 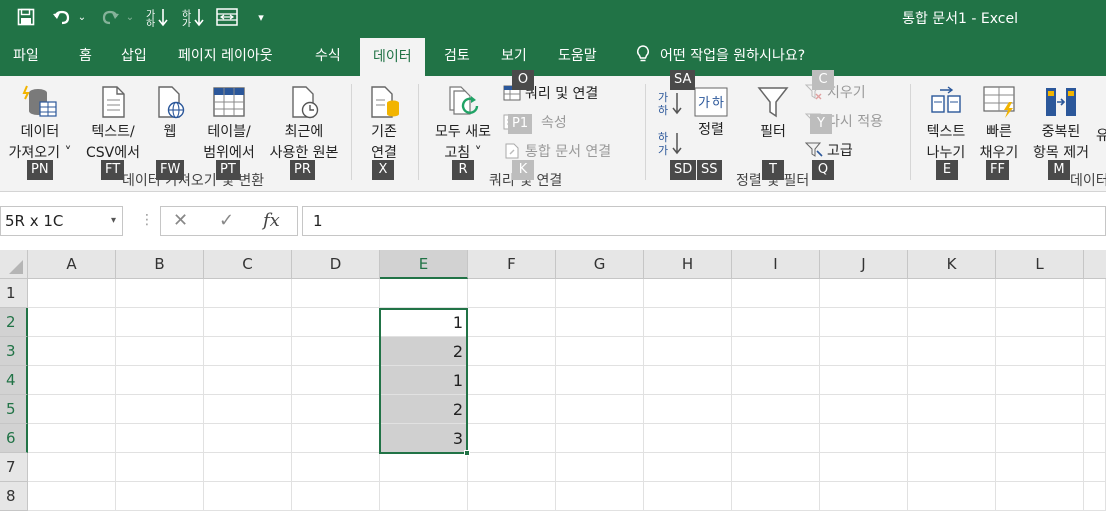 What do you see at coordinates (113, 221) in the screenshot?
I see `name-box-dropdown-icon: ▾` at bounding box center [113, 221].